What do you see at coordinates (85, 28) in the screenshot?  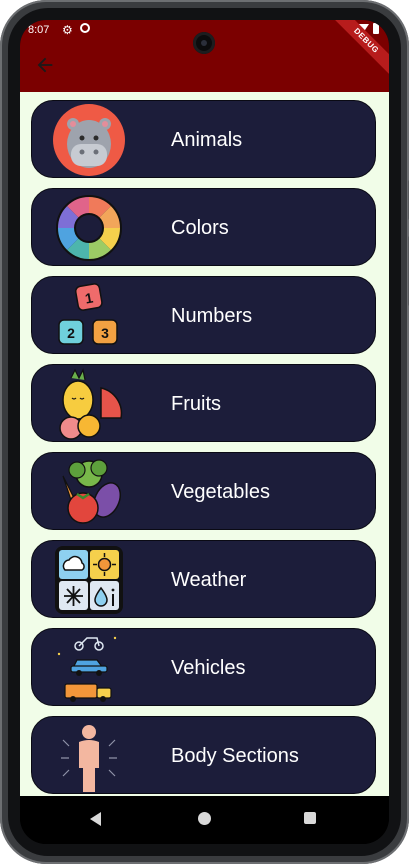 I see `sync-icon` at bounding box center [85, 28].